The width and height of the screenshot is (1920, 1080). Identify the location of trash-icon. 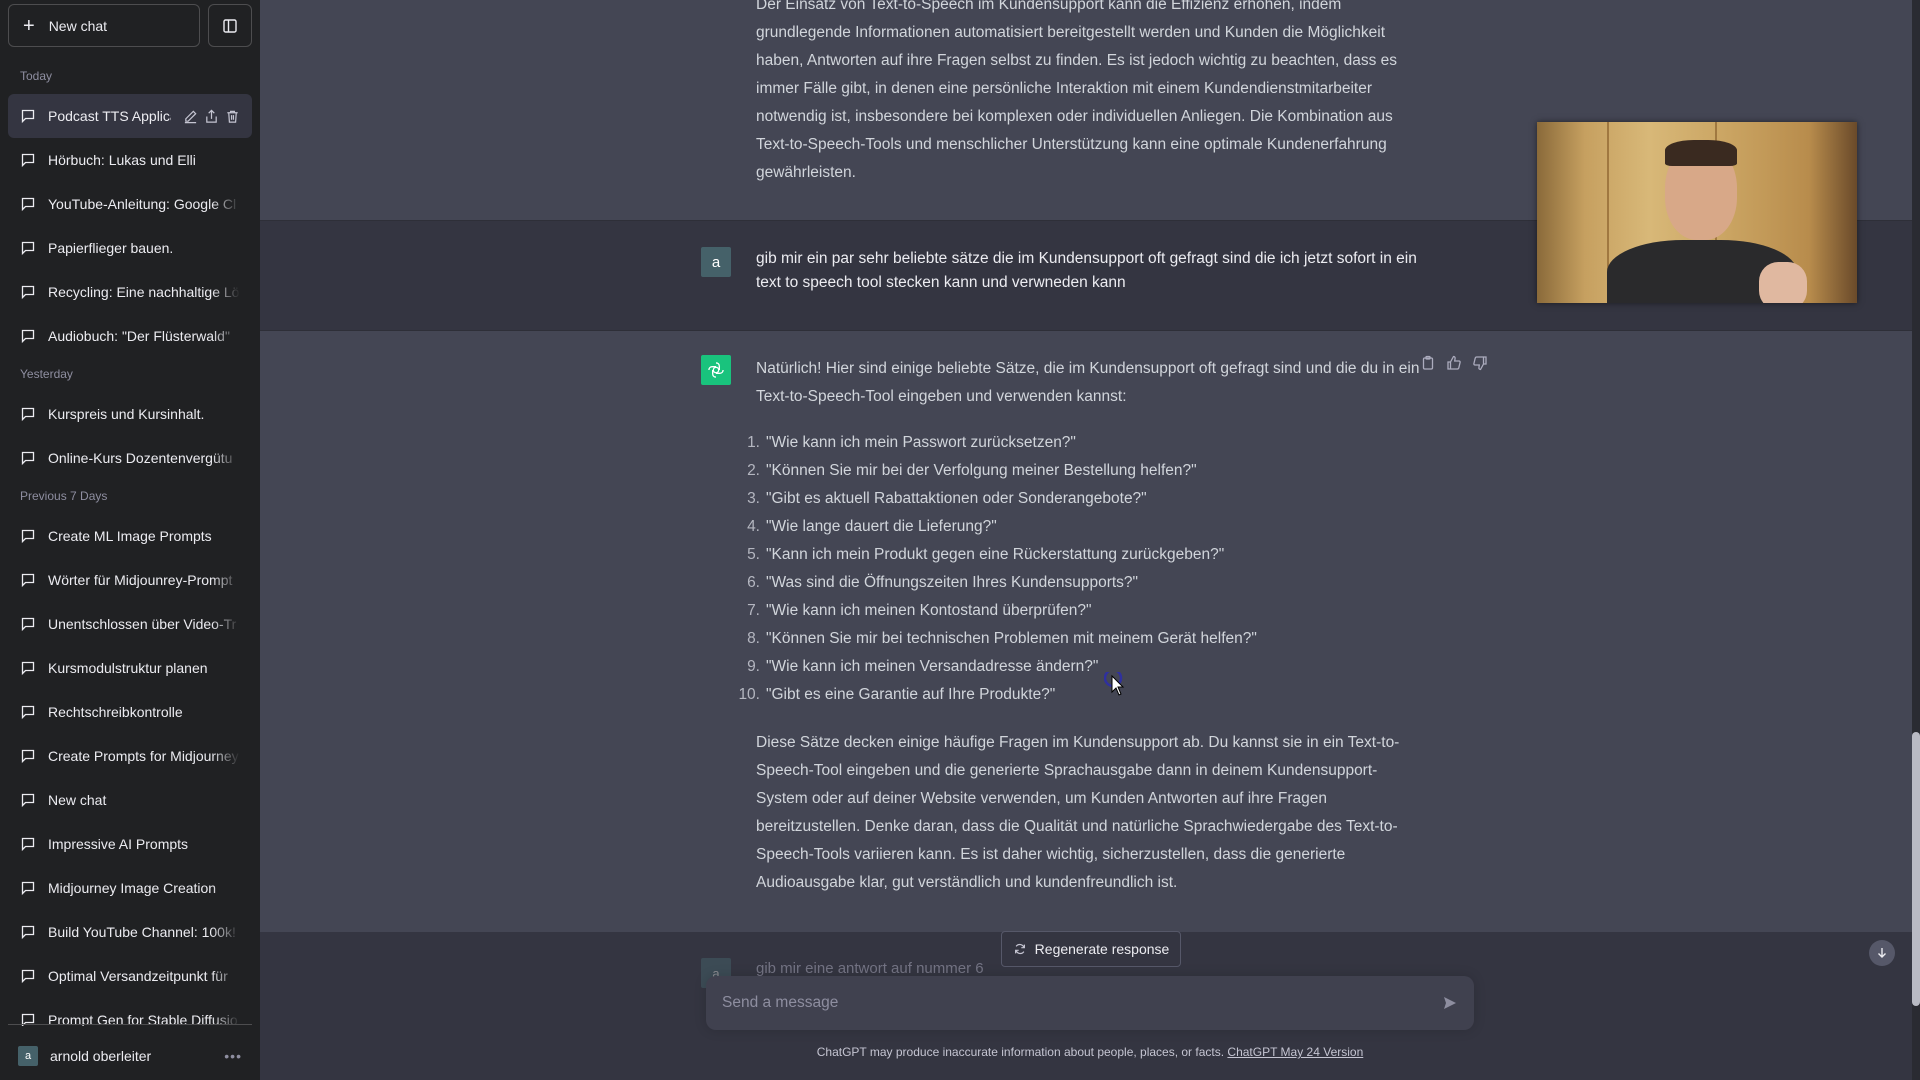
(232, 116).